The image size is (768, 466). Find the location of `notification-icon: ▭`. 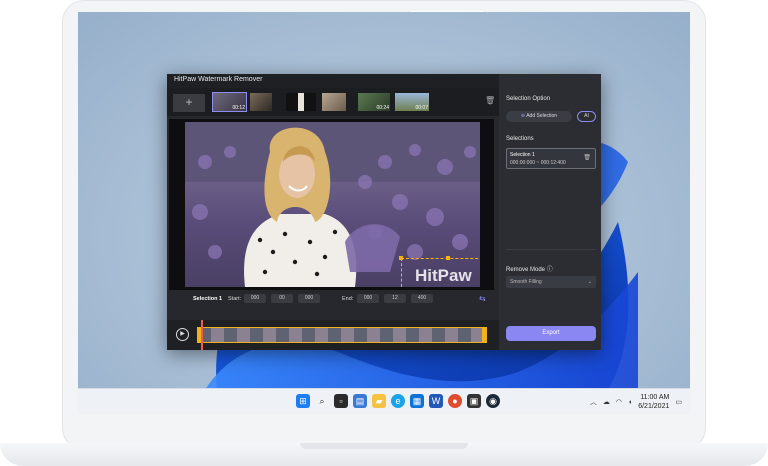

notification-icon: ▭ is located at coordinates (678, 402).